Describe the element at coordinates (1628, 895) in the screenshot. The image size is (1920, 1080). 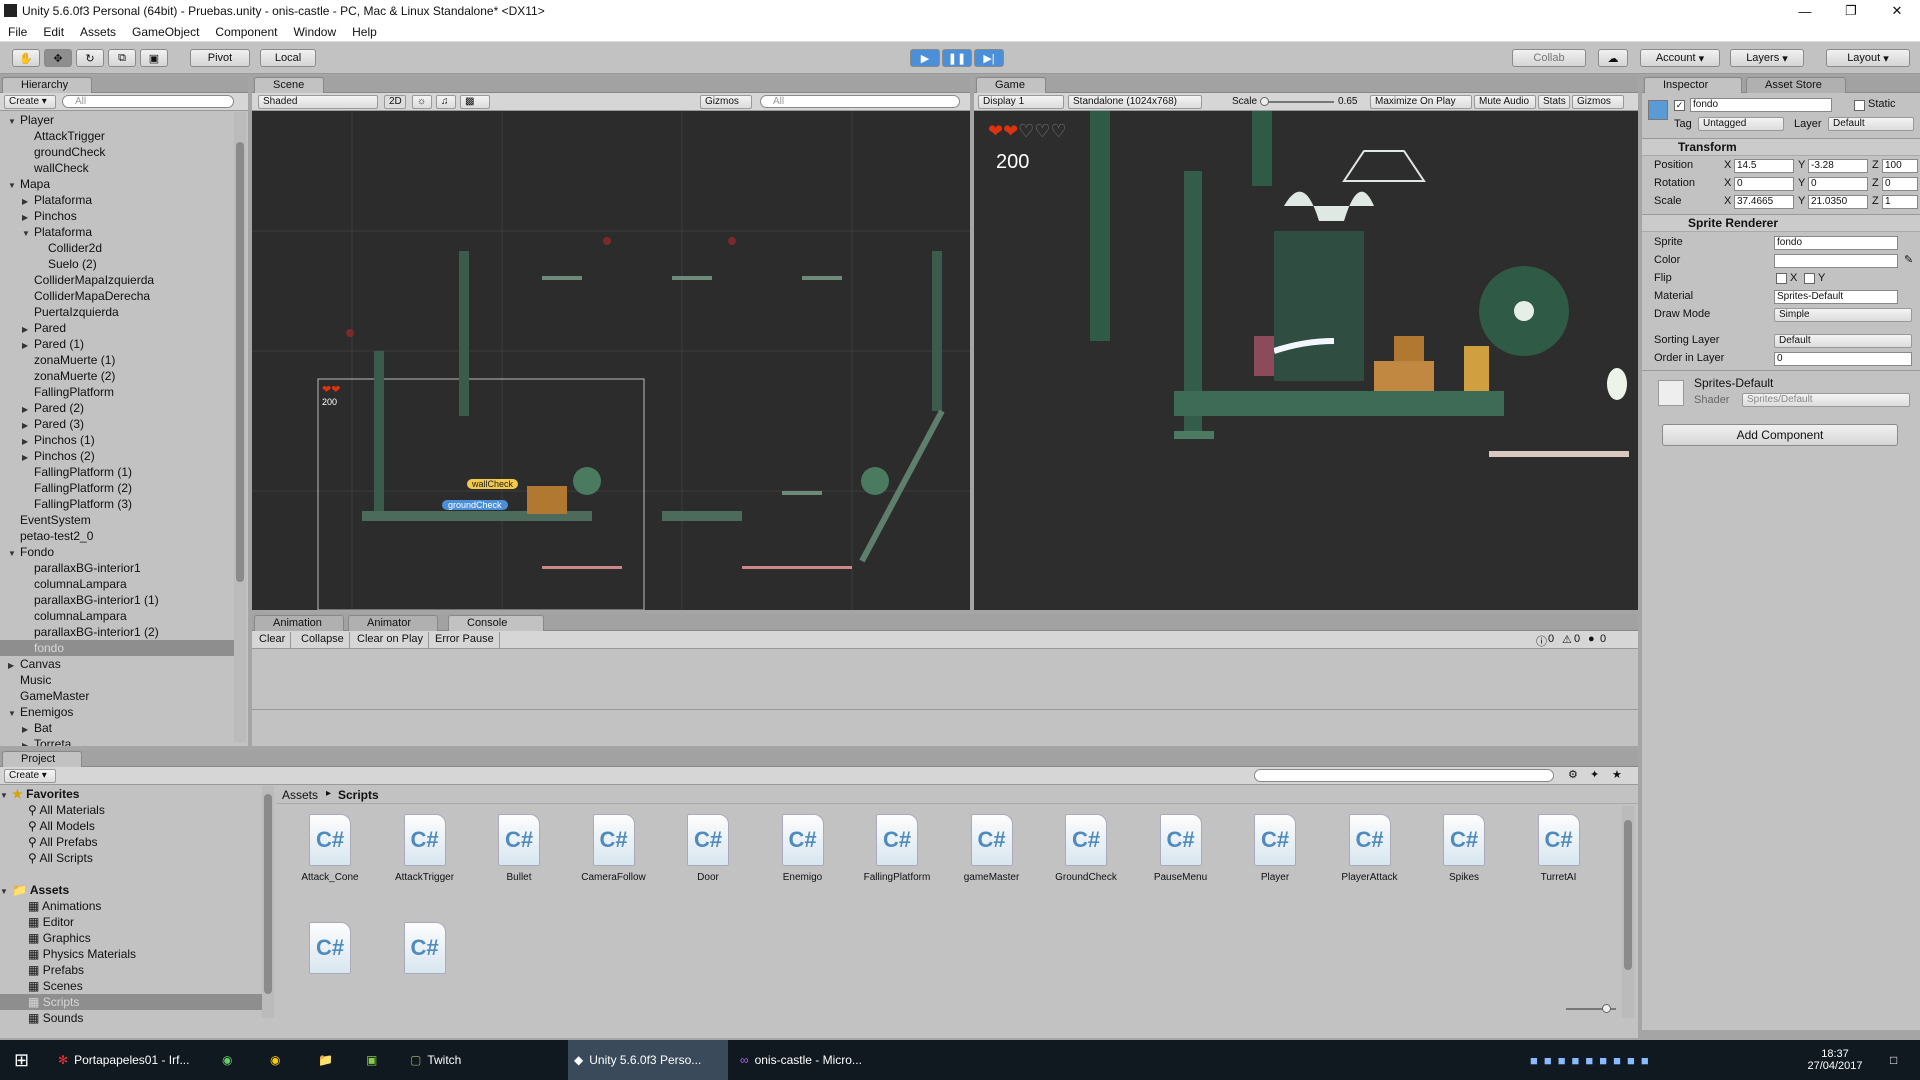
I see `asset-scroll-thumb` at that location.